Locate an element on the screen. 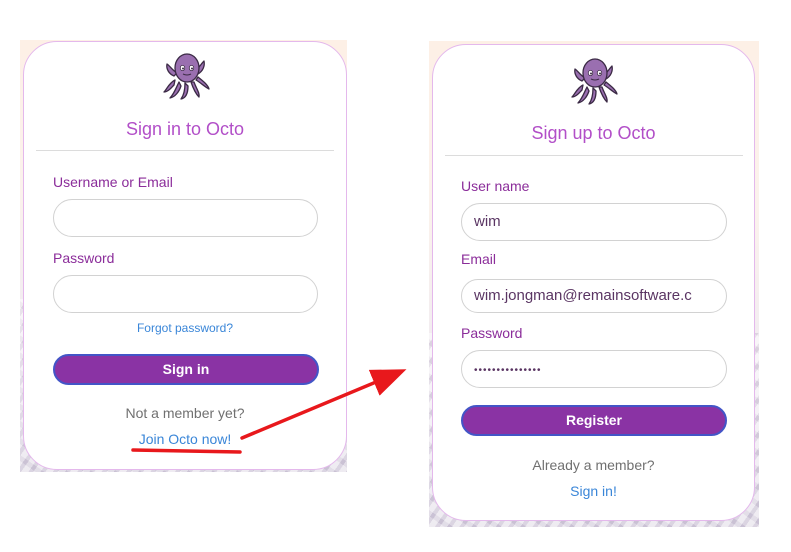 This screenshot has width=791, height=552. page-title: Sign up to Octo is located at coordinates (593, 133).